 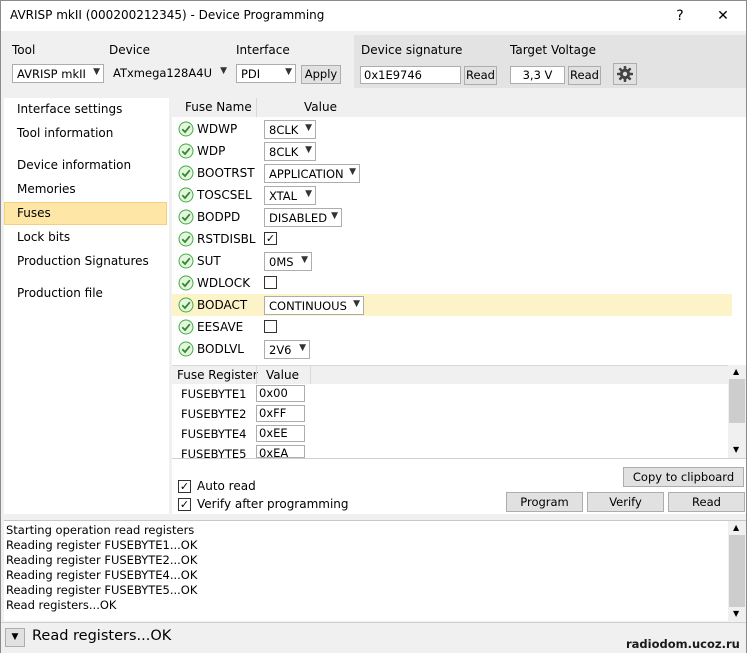 I want to click on voltage-read-button: Read, so click(x=584, y=75).